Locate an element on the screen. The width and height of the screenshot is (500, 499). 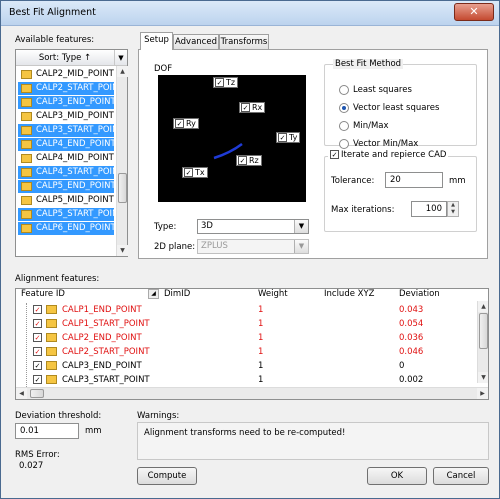
scroll-left-icon: ◀ is located at coordinates (21, 393).